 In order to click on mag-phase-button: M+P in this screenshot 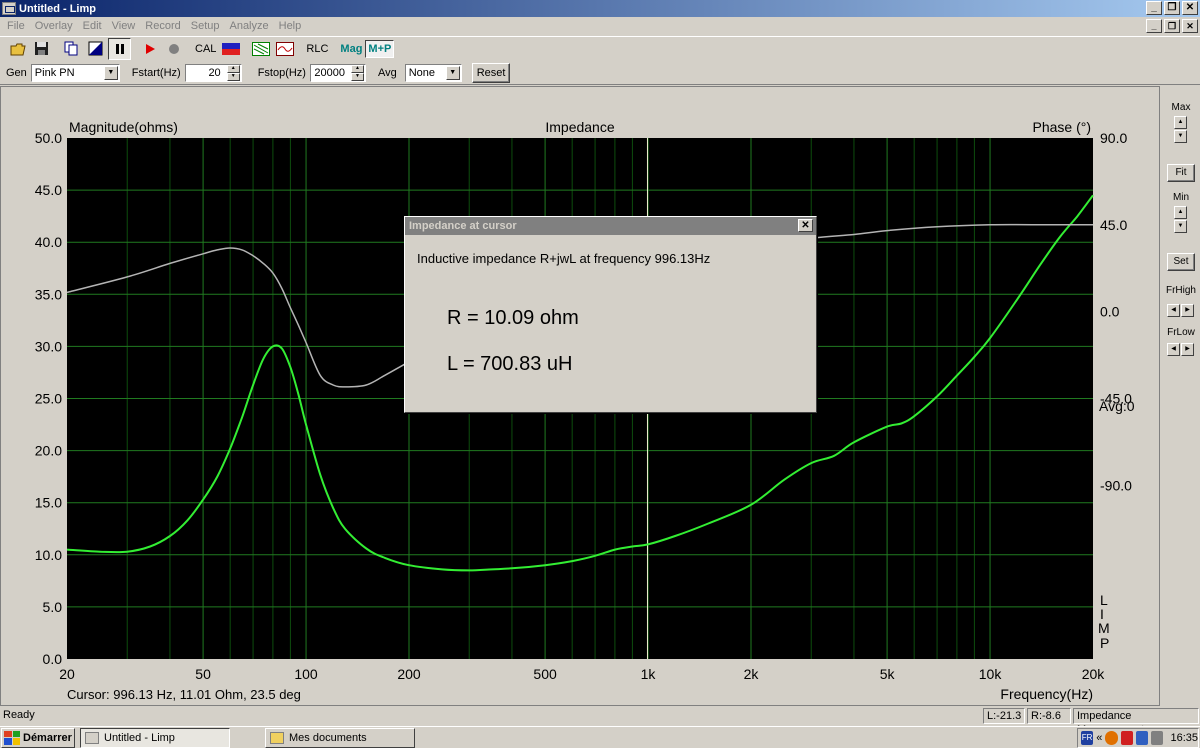, I will do `click(380, 48)`.